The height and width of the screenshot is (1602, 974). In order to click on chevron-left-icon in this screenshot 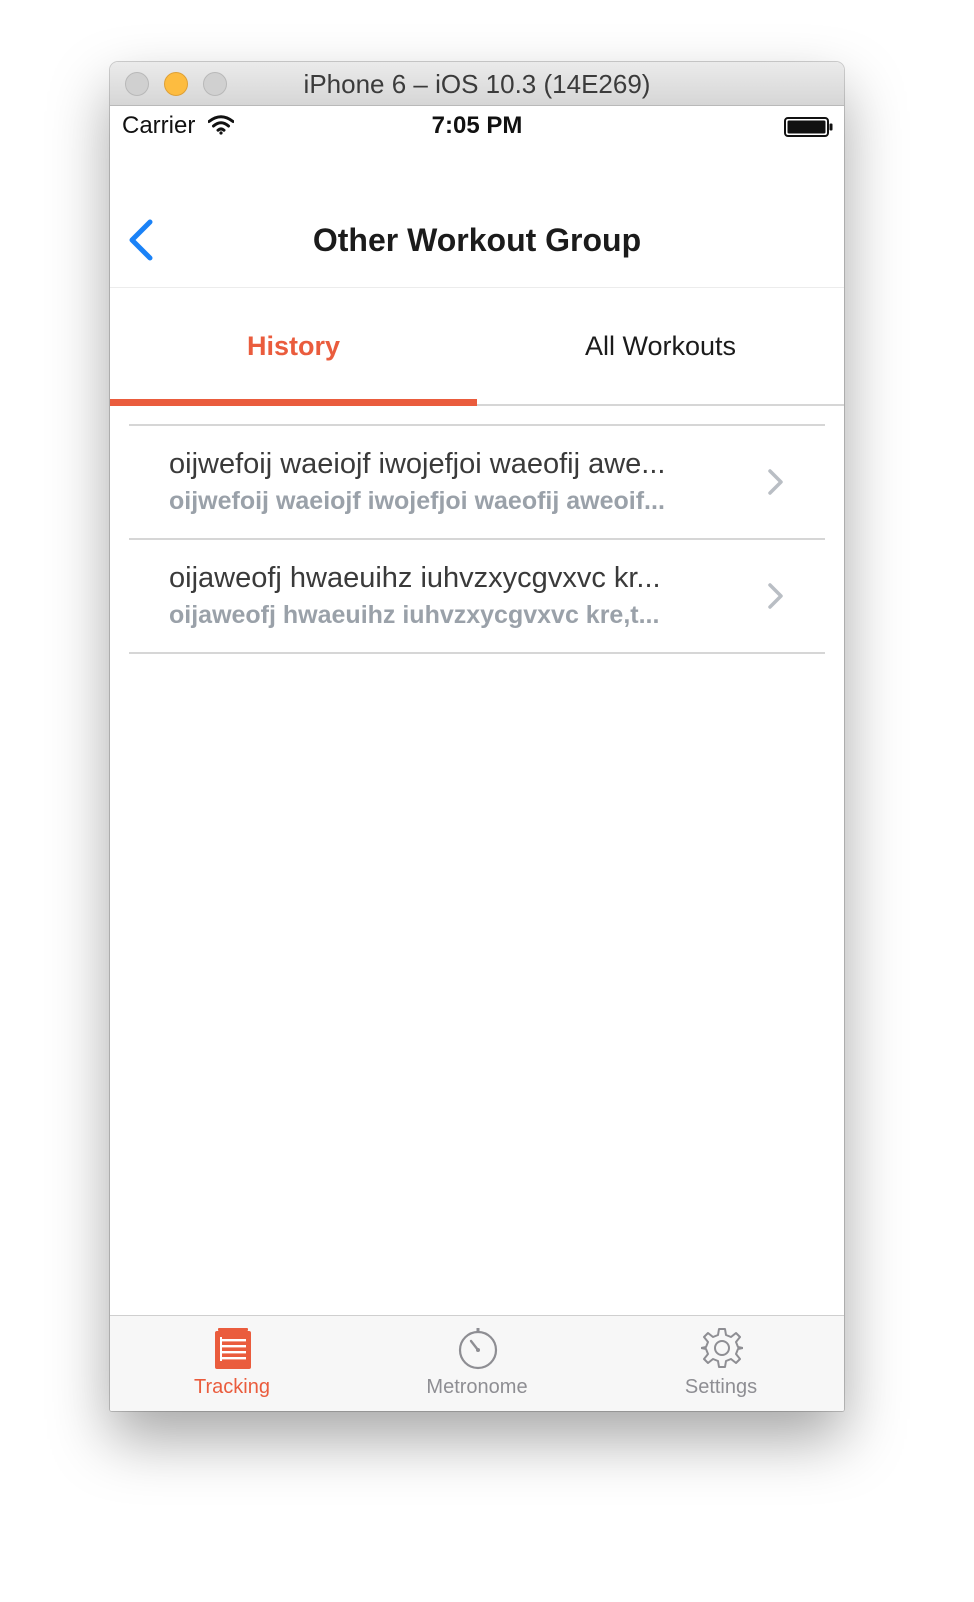, I will do `click(141, 240)`.